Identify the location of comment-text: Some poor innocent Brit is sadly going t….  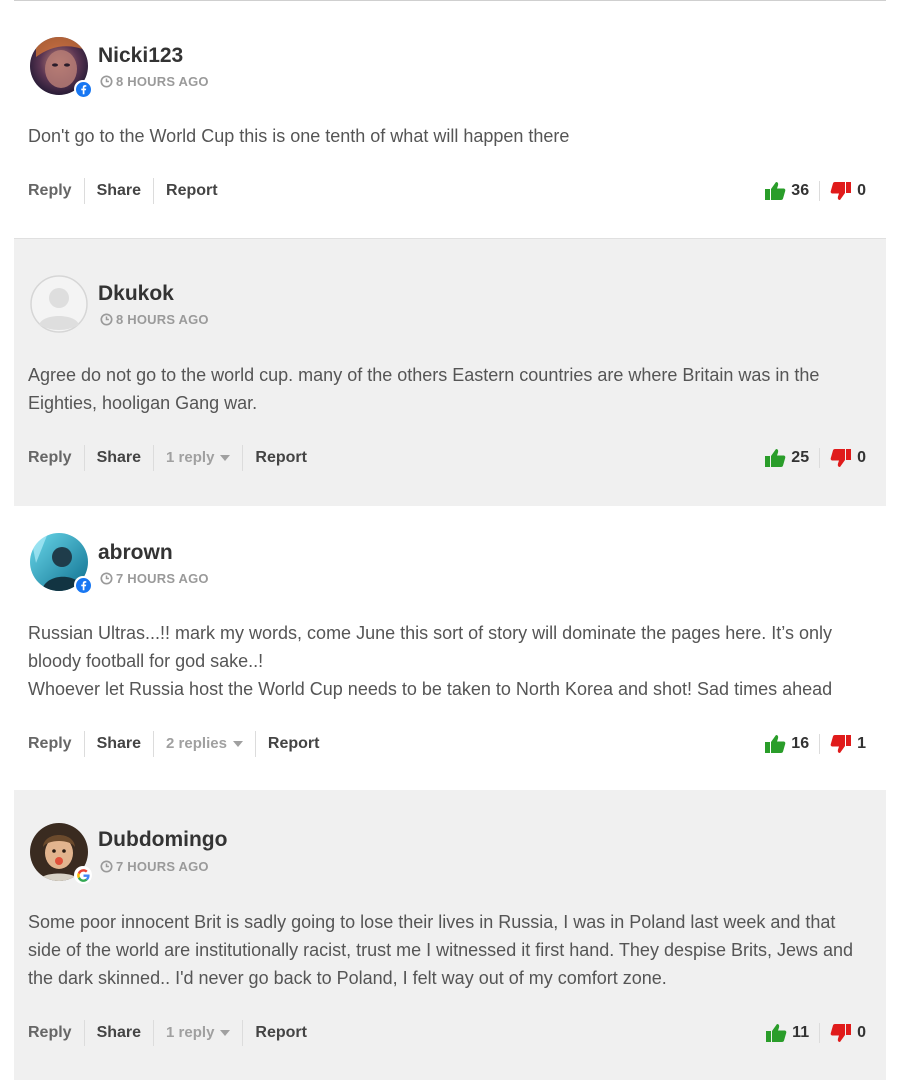
(448, 950).